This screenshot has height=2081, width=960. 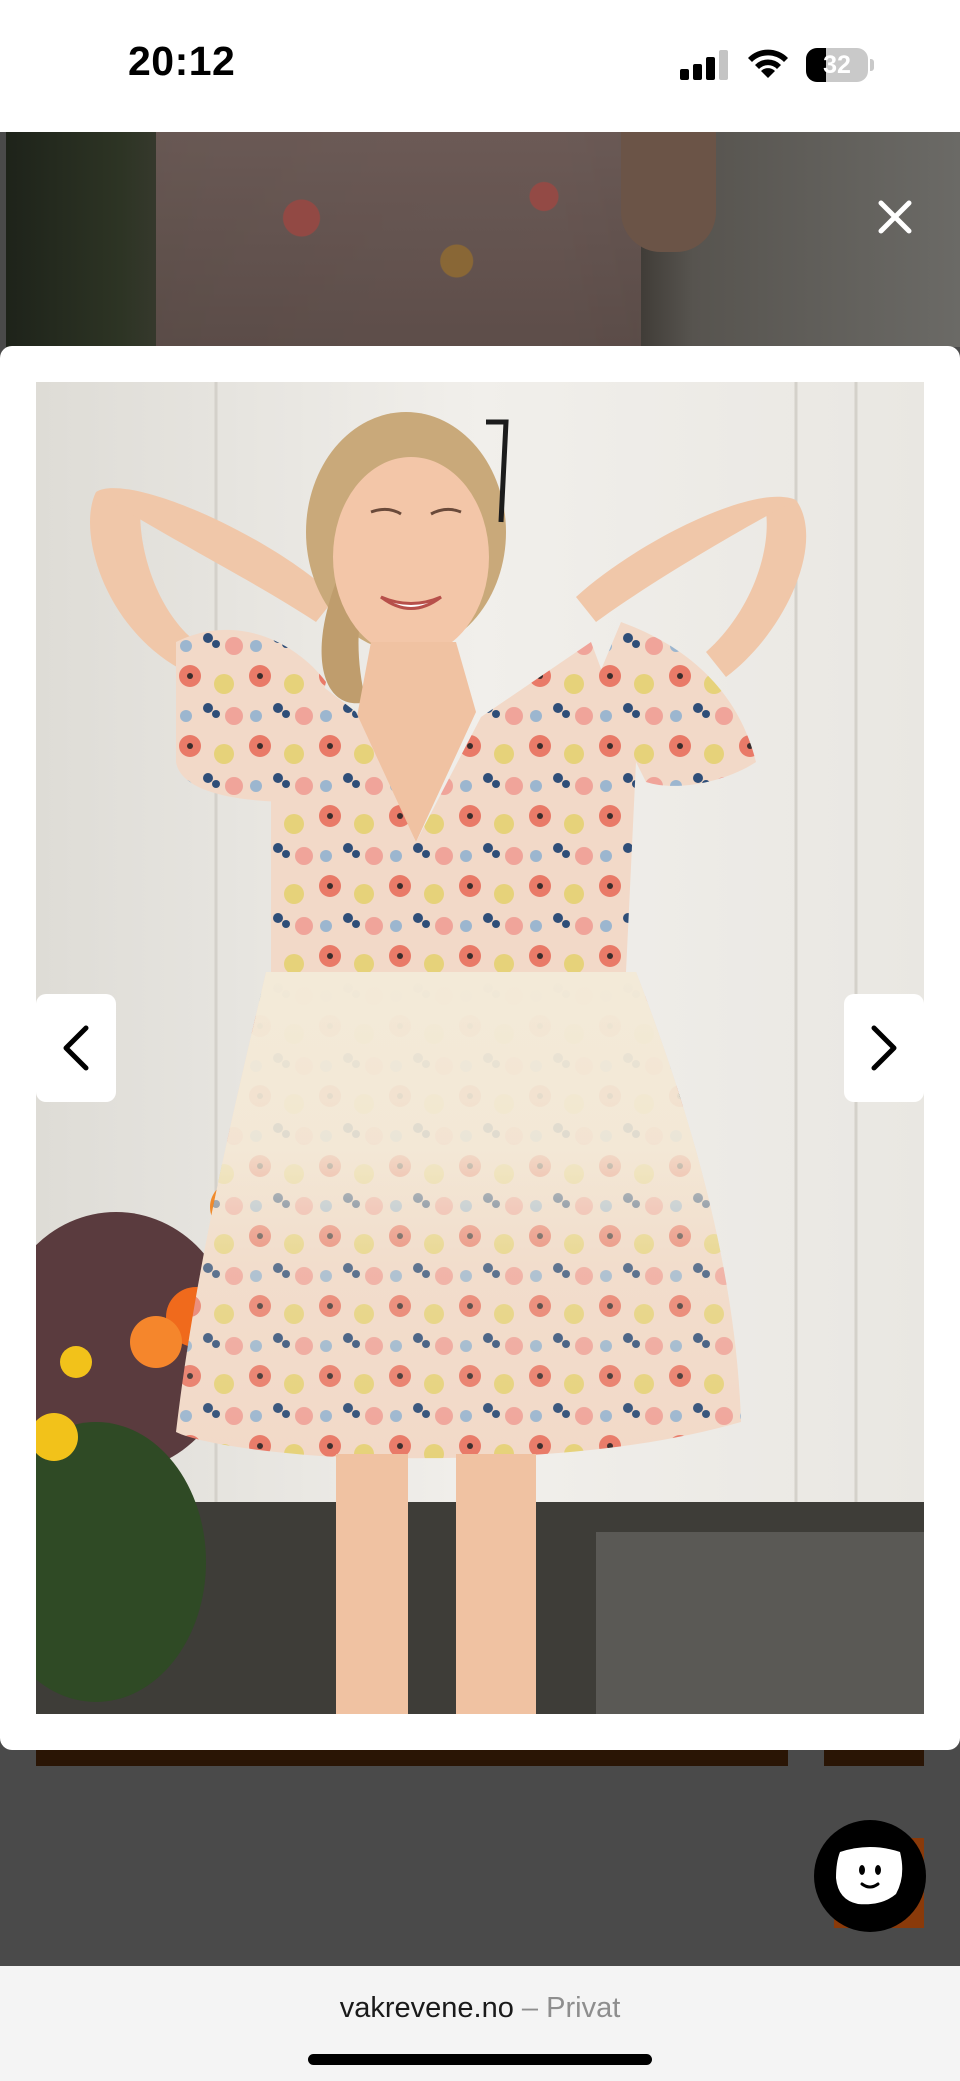 I want to click on private-mode-label: Privat, so click(x=583, y=2008).